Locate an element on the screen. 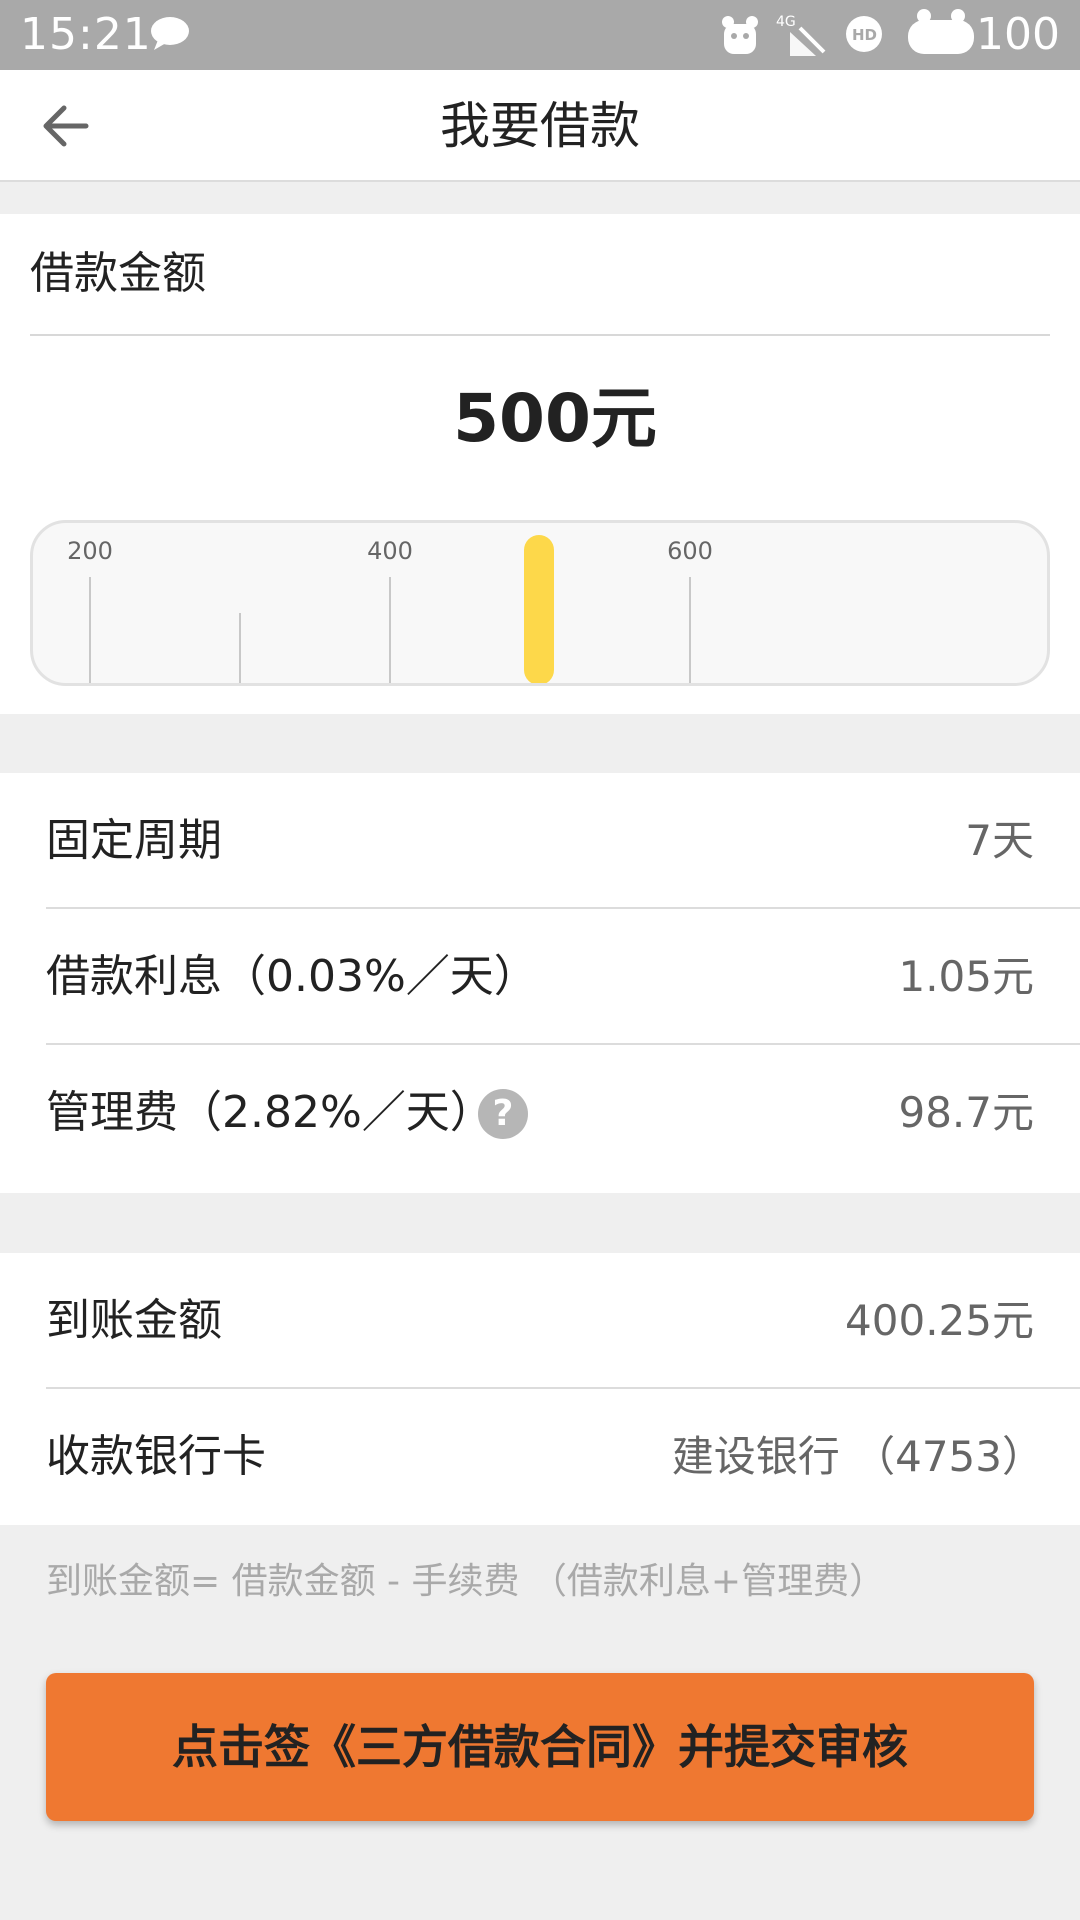  hd-icon: HD is located at coordinates (864, 36).